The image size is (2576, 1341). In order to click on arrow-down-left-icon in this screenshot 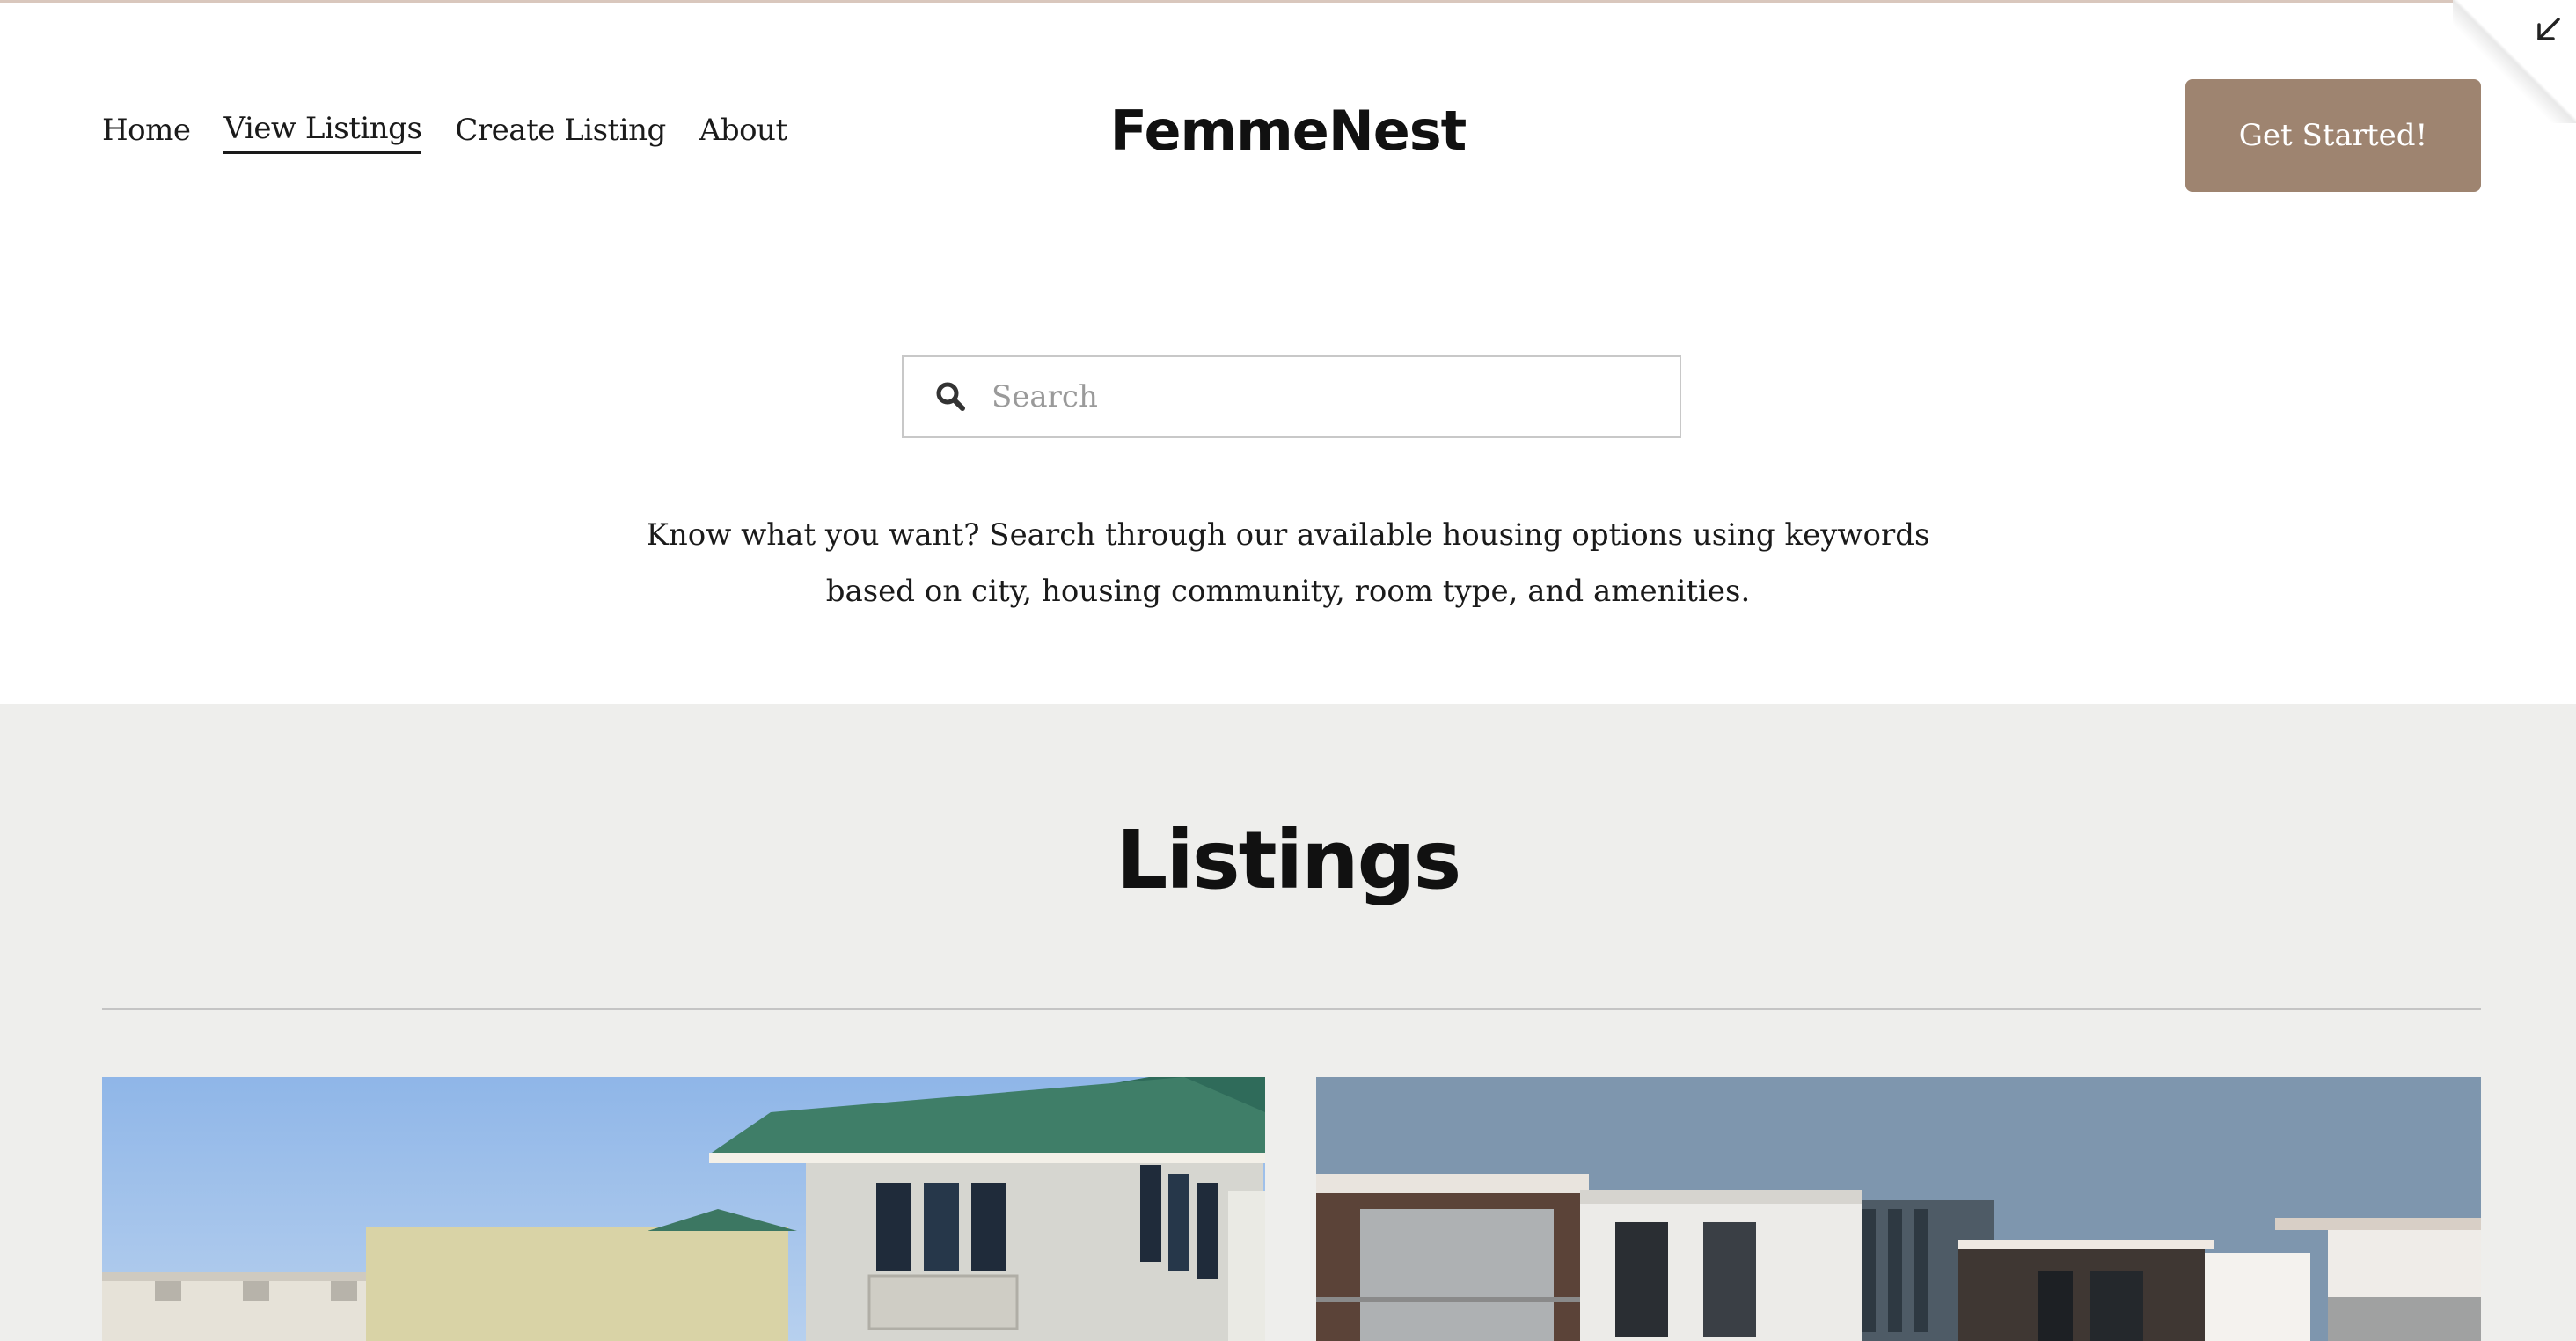, I will do `click(2547, 30)`.